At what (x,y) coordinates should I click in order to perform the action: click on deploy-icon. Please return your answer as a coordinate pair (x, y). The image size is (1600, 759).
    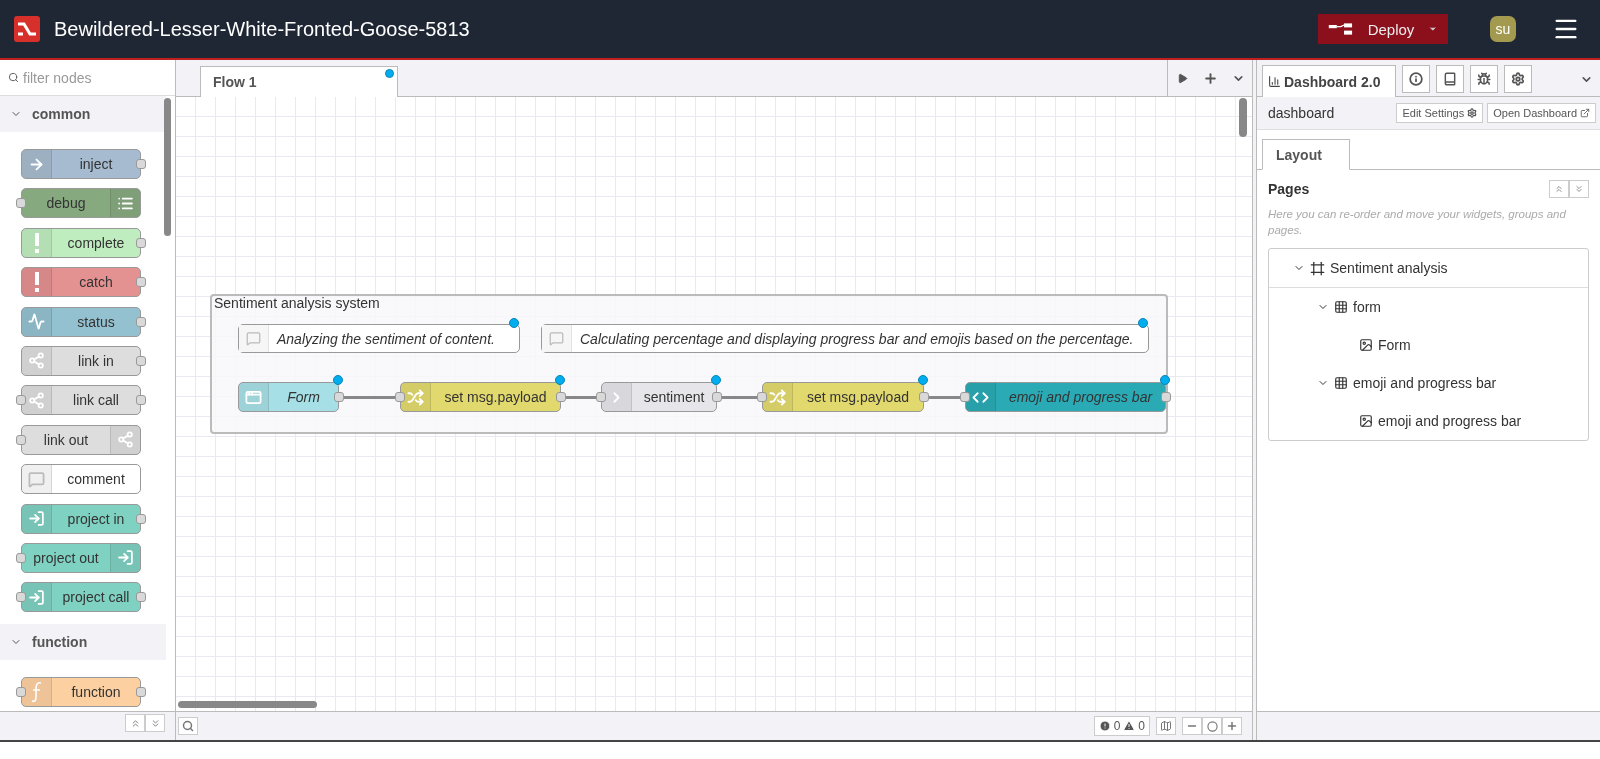
    Looking at the image, I should click on (1341, 29).